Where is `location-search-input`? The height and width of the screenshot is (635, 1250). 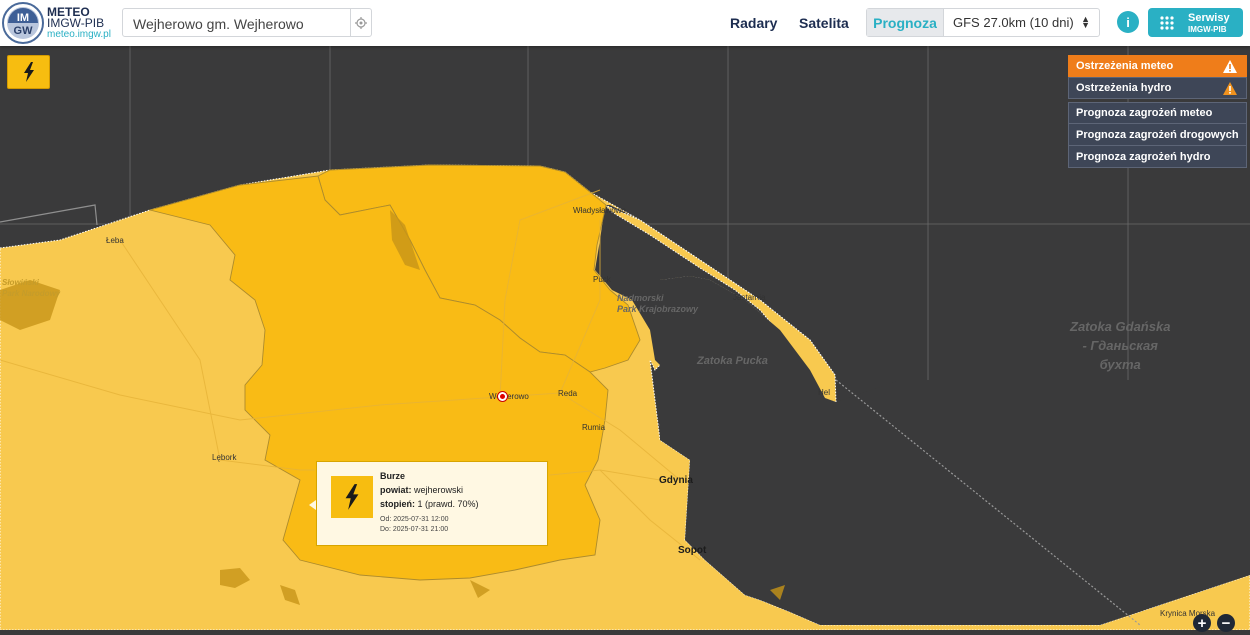
location-search-input is located at coordinates (240, 24).